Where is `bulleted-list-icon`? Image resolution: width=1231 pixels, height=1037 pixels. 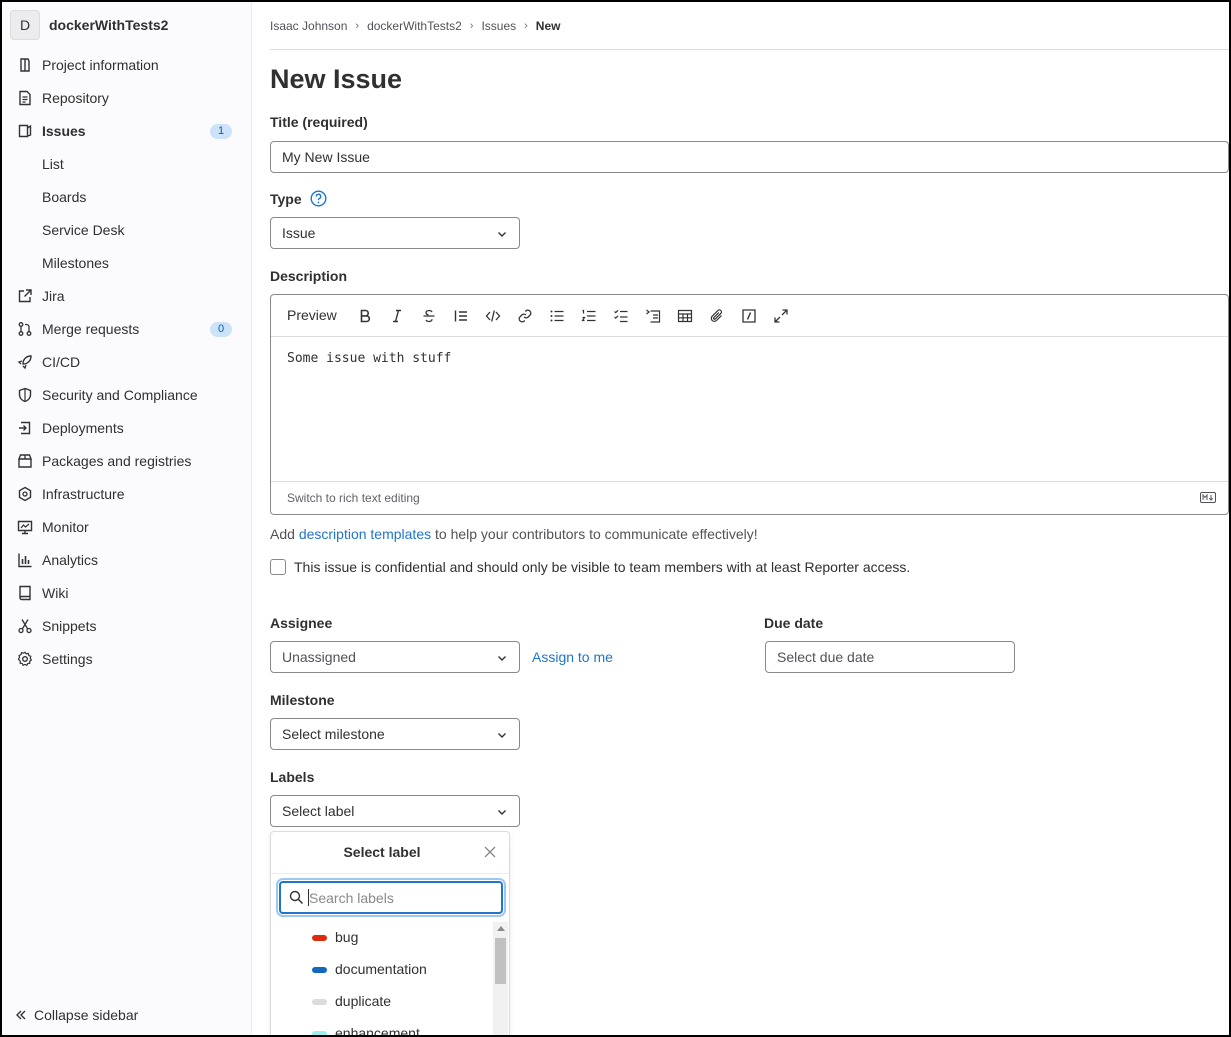
bulleted-list-icon is located at coordinates (557, 316).